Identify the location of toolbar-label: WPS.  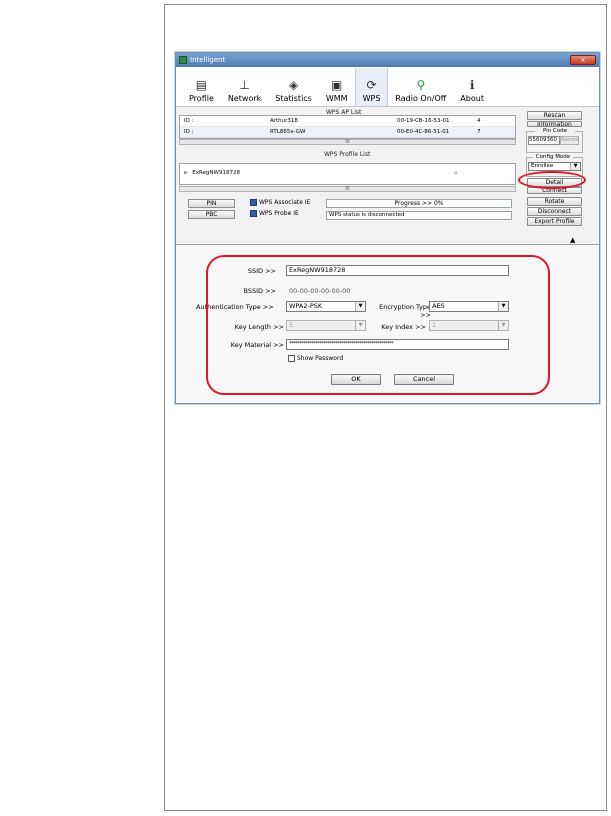
(371, 98).